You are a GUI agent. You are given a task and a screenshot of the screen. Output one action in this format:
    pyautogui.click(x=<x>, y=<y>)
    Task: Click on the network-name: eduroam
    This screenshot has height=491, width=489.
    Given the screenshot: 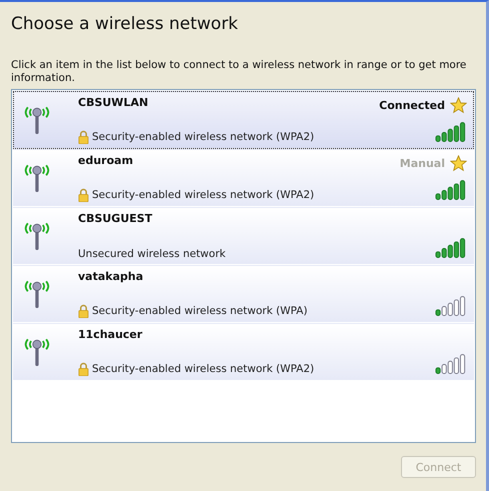 What is the action you would take?
    pyautogui.click(x=106, y=160)
    